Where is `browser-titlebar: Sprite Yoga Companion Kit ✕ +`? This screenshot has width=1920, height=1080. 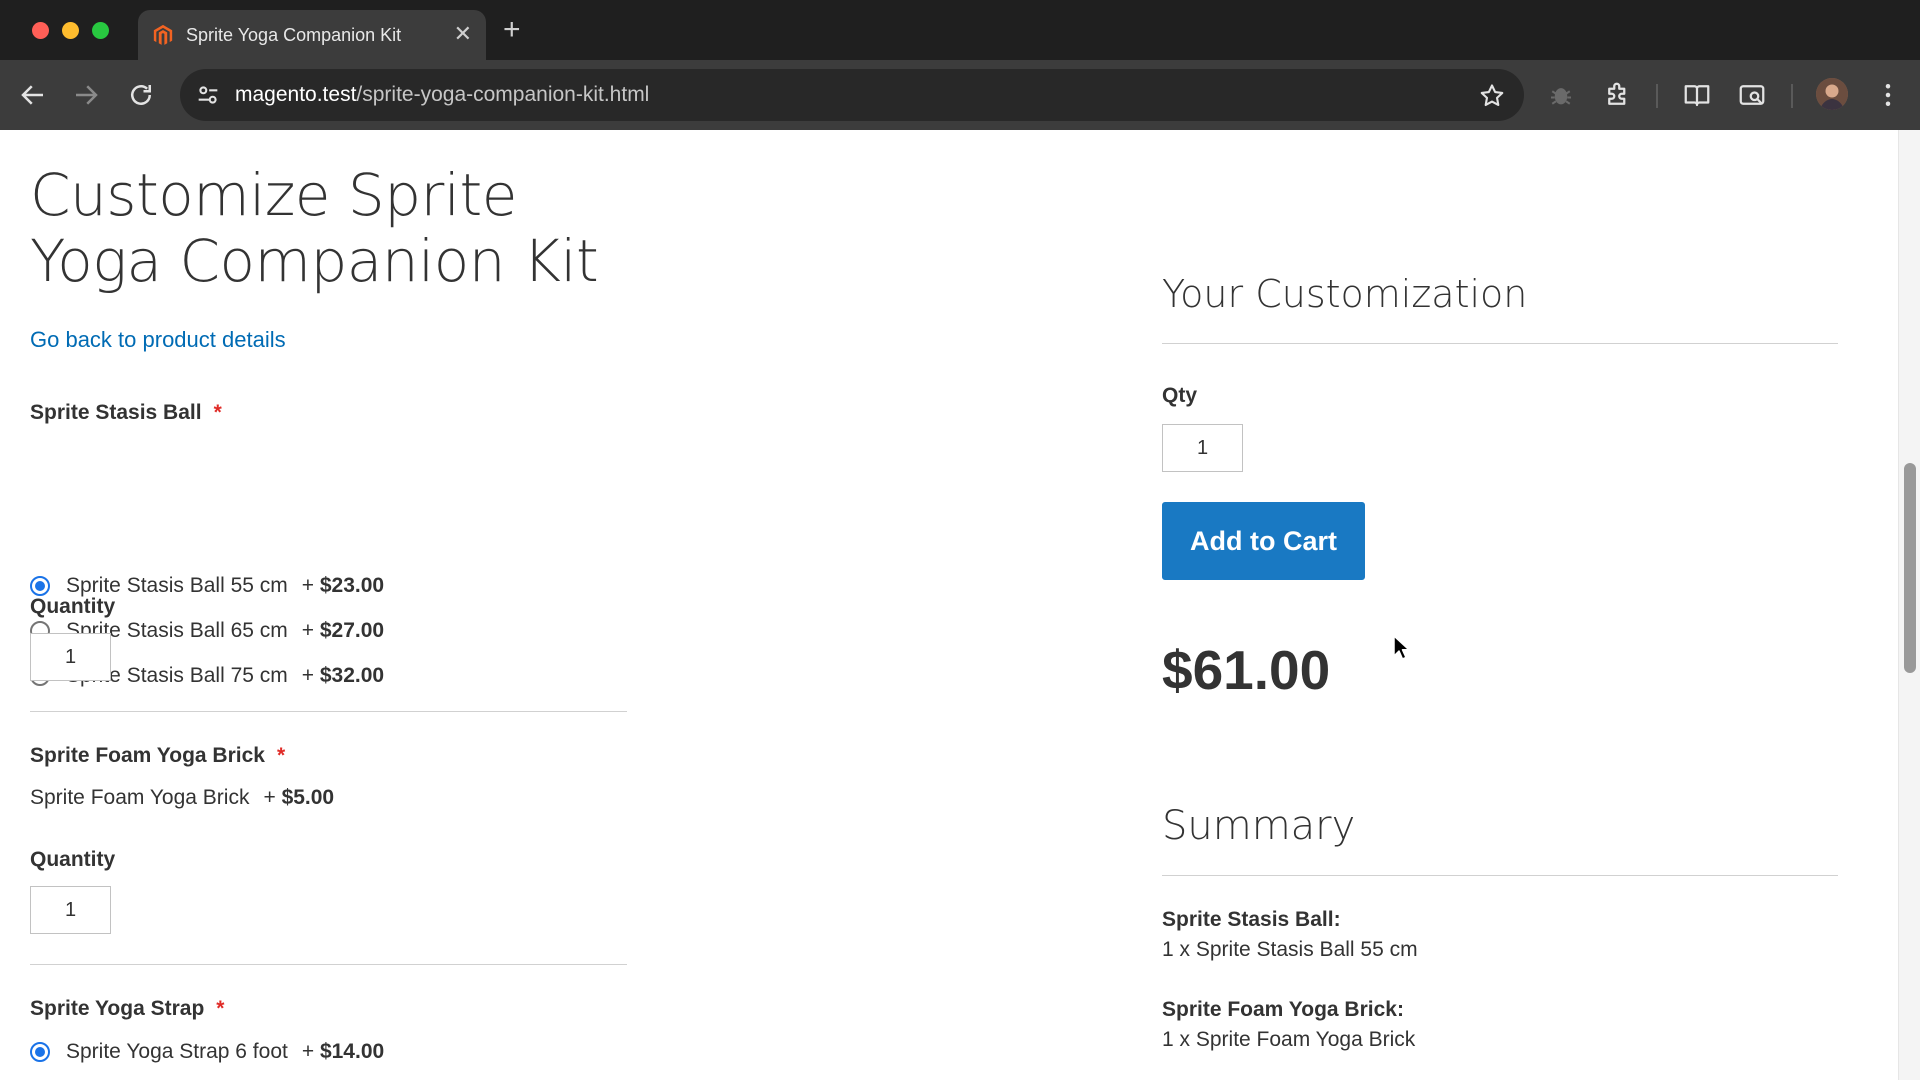 browser-titlebar: Sprite Yoga Companion Kit ✕ + is located at coordinates (960, 30).